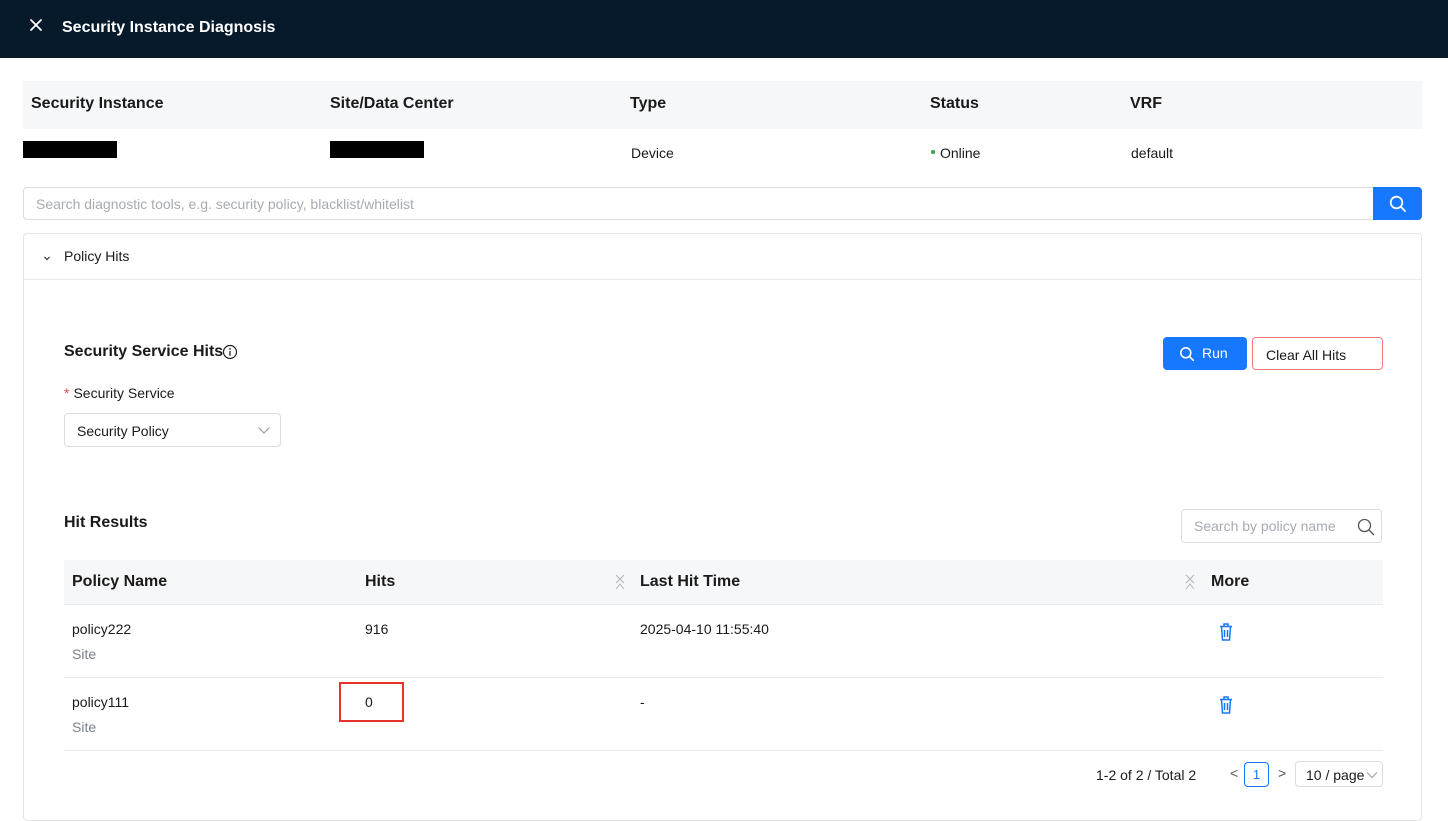 This screenshot has height=821, width=1448. Describe the element at coordinates (1306, 355) in the screenshot. I see `clear-all-hits-label: Clear All Hits` at that location.